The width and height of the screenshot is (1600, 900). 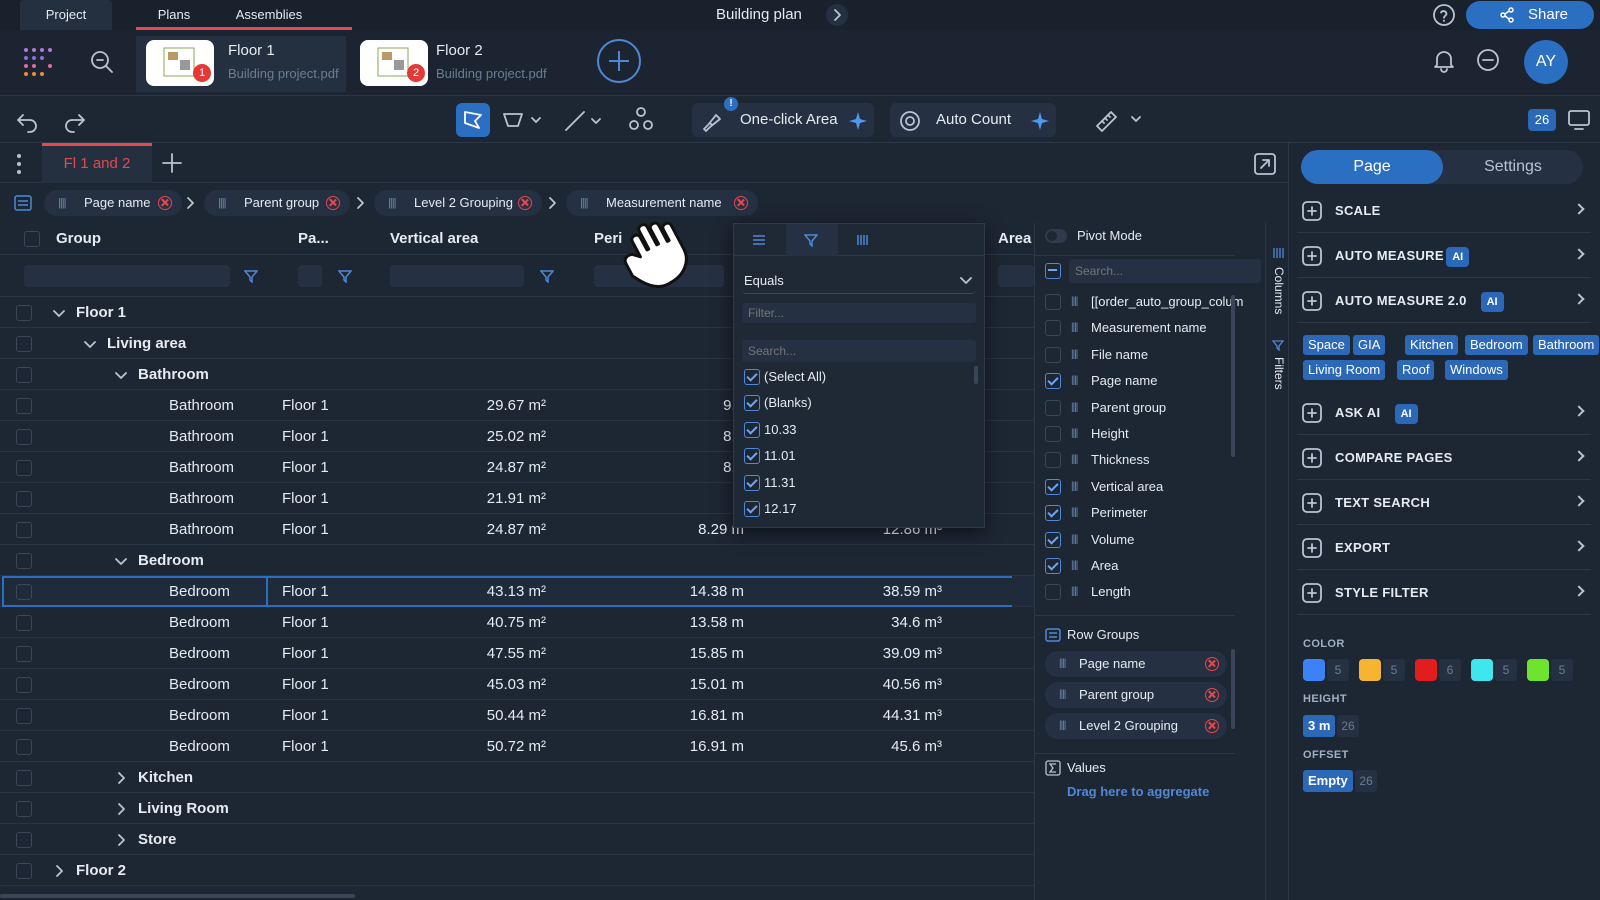 What do you see at coordinates (1328, 781) in the screenshot?
I see `offset-value-chip: Empty` at bounding box center [1328, 781].